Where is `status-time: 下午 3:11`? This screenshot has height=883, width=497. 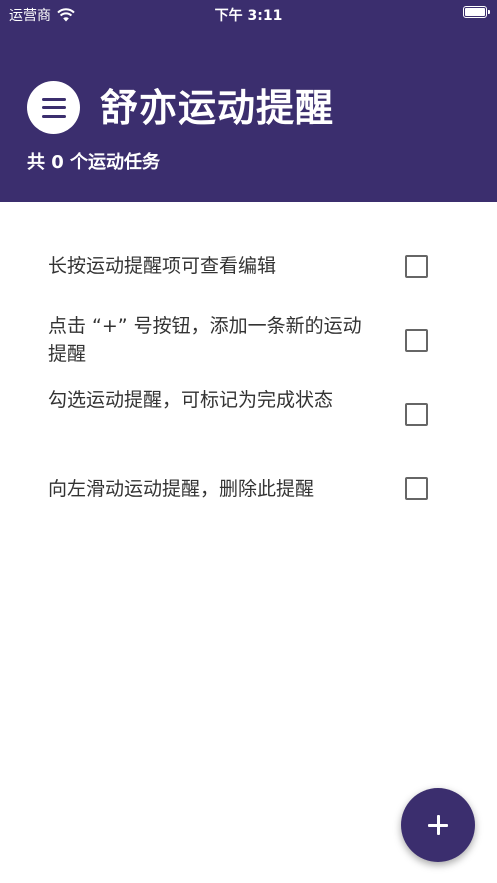
status-time: 下午 3:11 is located at coordinates (248, 16).